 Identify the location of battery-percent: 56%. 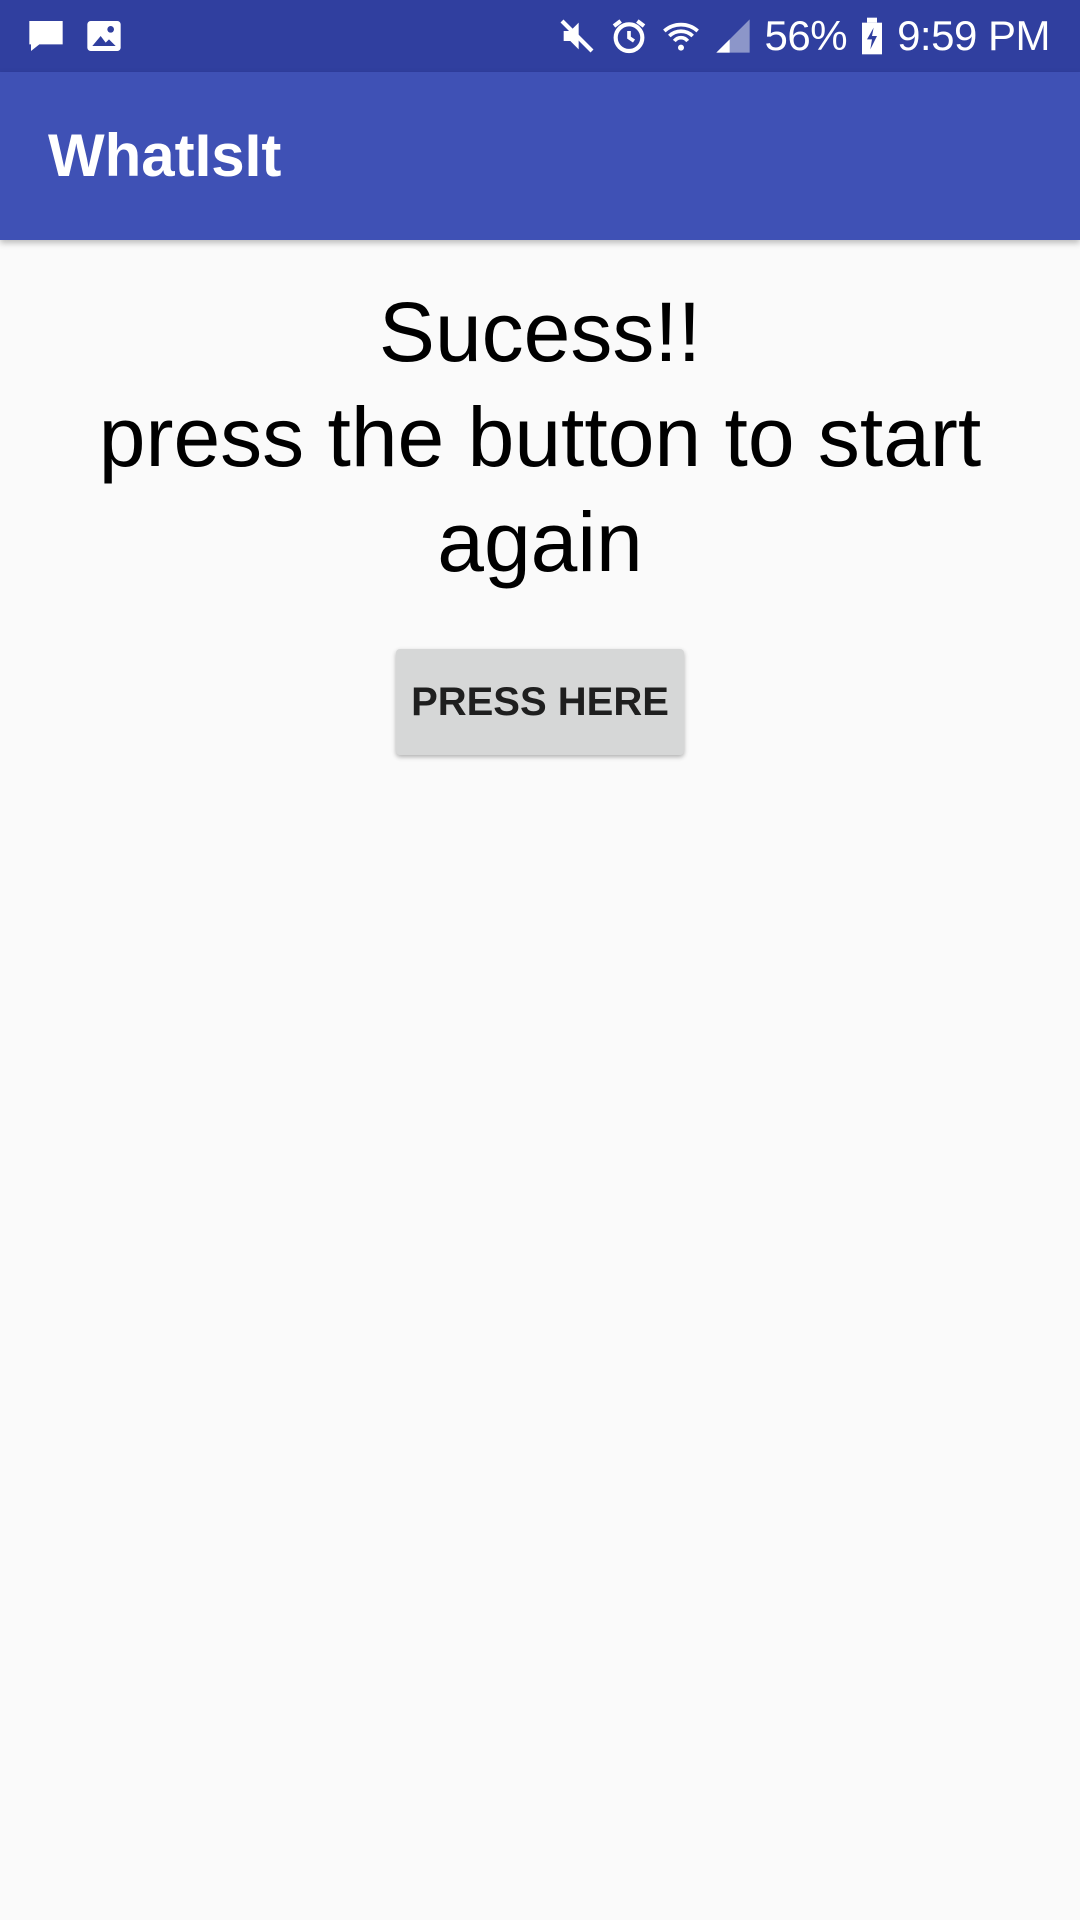
(806, 35).